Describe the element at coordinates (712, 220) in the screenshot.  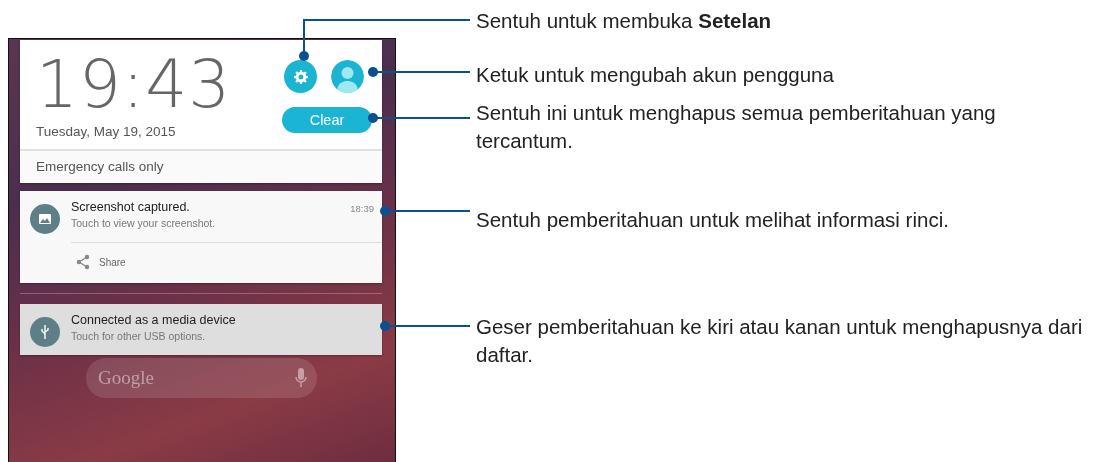
I see `callout-text: Sentuh pemberitahuan untuk melihat informasi rinci.` at that location.